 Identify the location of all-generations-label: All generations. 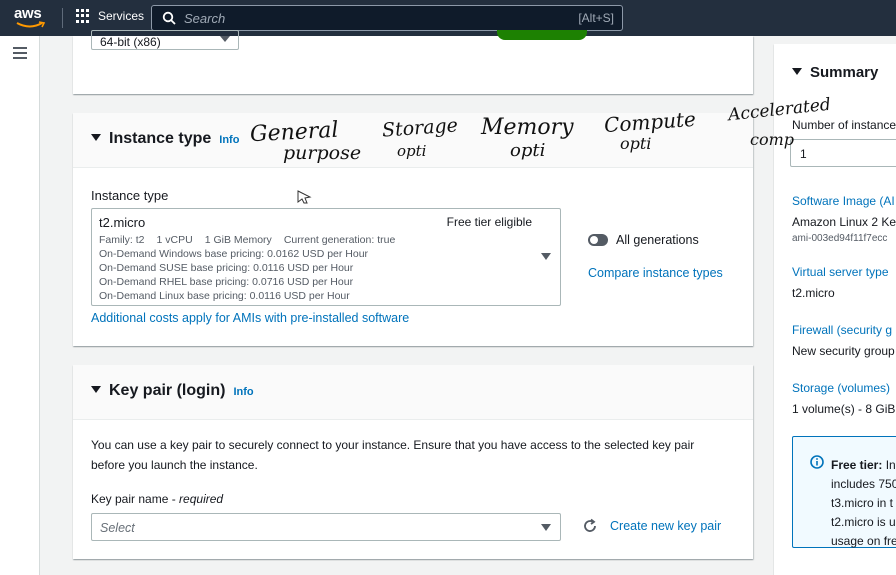
(657, 240).